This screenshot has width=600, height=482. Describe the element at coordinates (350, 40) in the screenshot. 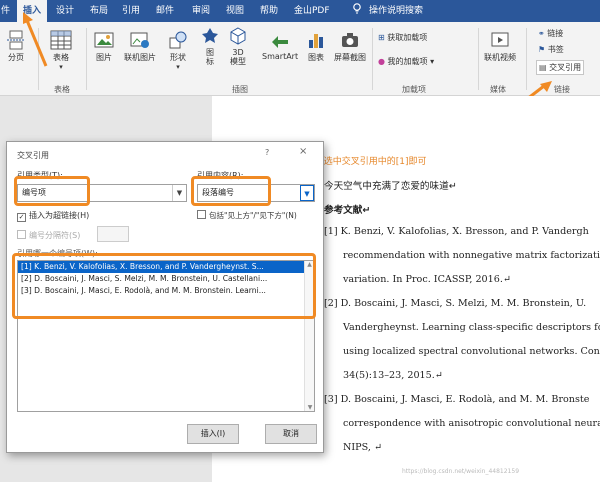

I see `camera-icon` at that location.